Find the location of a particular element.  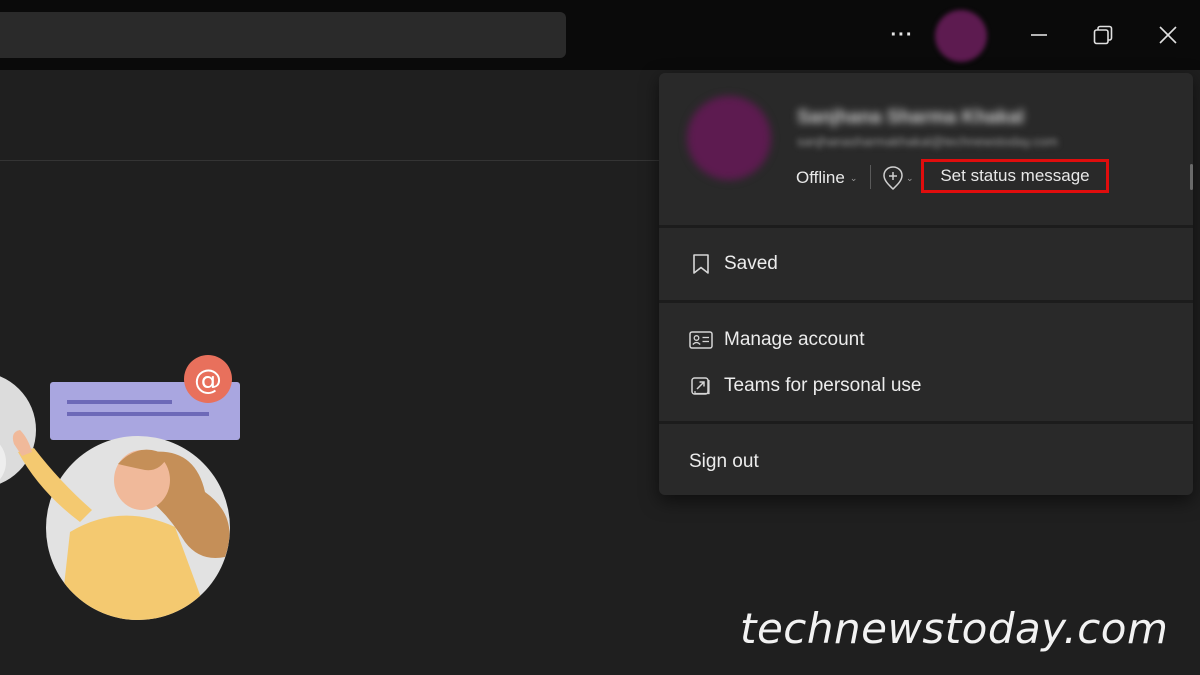

close-icon is located at coordinates (1168, 35).